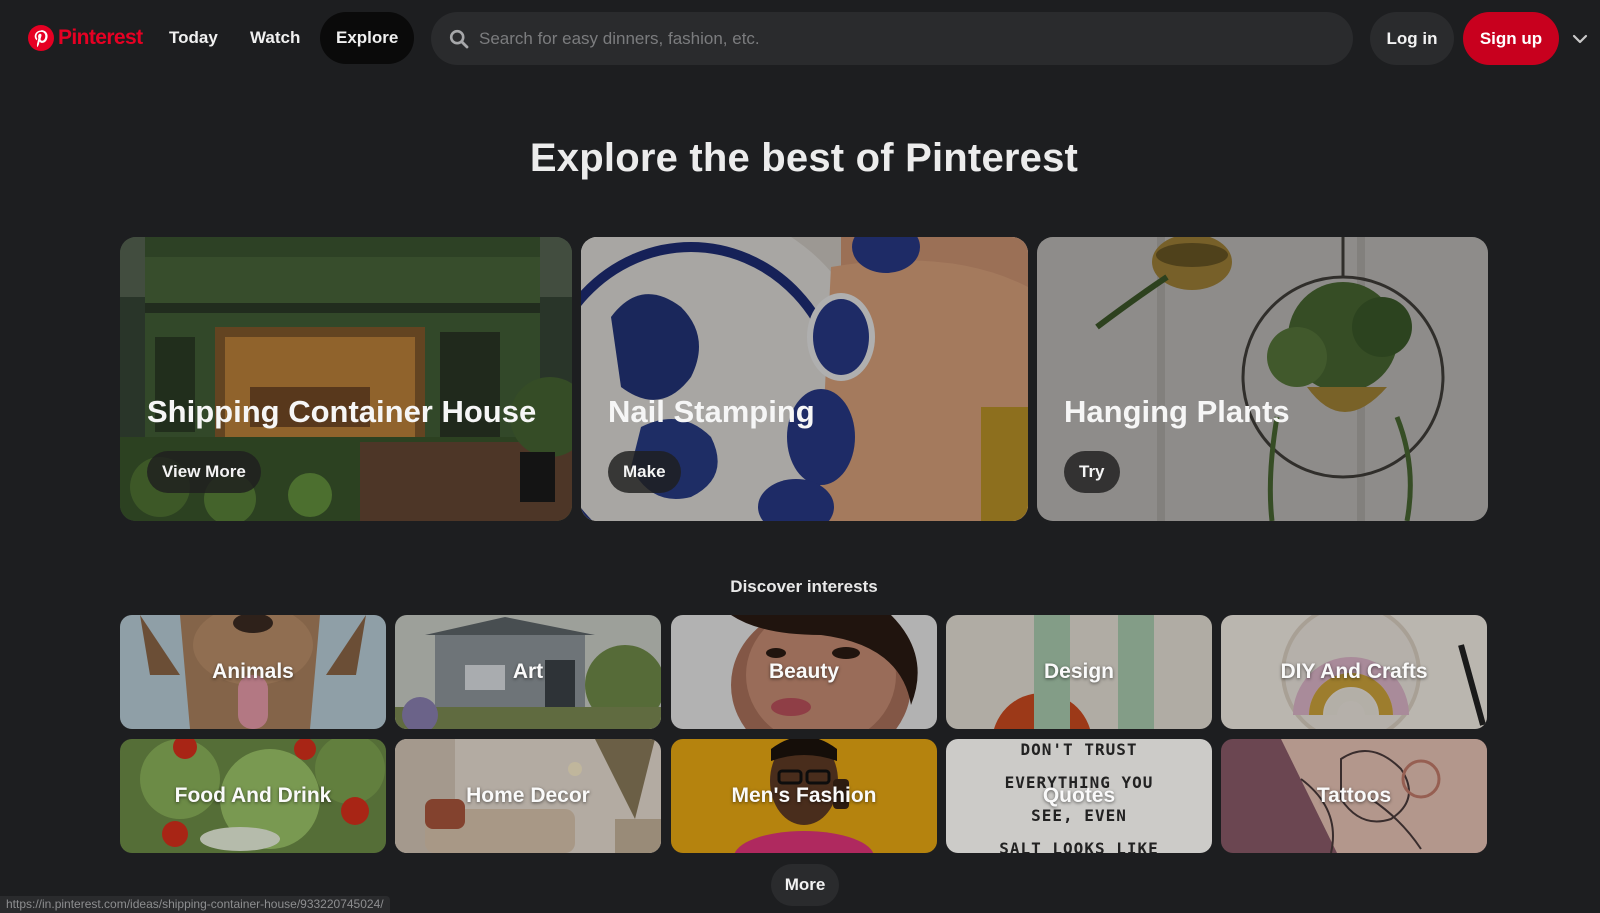  I want to click on interest-label: Tattoos, so click(1354, 795).